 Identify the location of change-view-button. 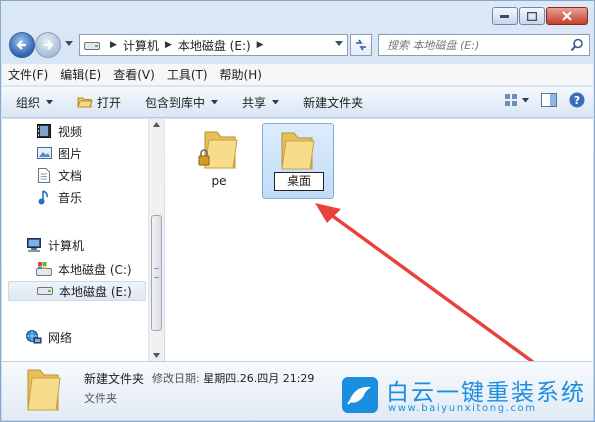
(517, 100).